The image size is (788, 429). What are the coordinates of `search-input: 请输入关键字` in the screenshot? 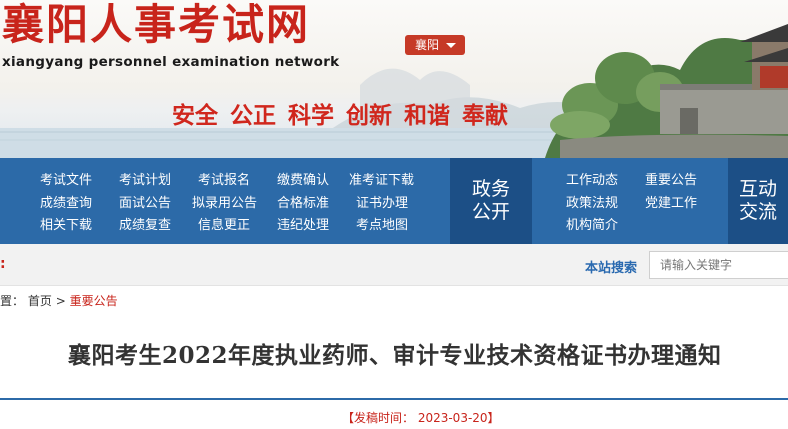 It's located at (718, 265).